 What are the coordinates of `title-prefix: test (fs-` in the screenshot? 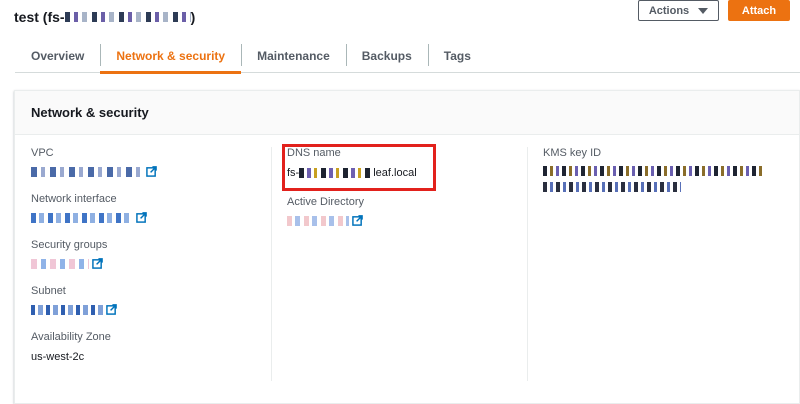 It's located at (39, 17).